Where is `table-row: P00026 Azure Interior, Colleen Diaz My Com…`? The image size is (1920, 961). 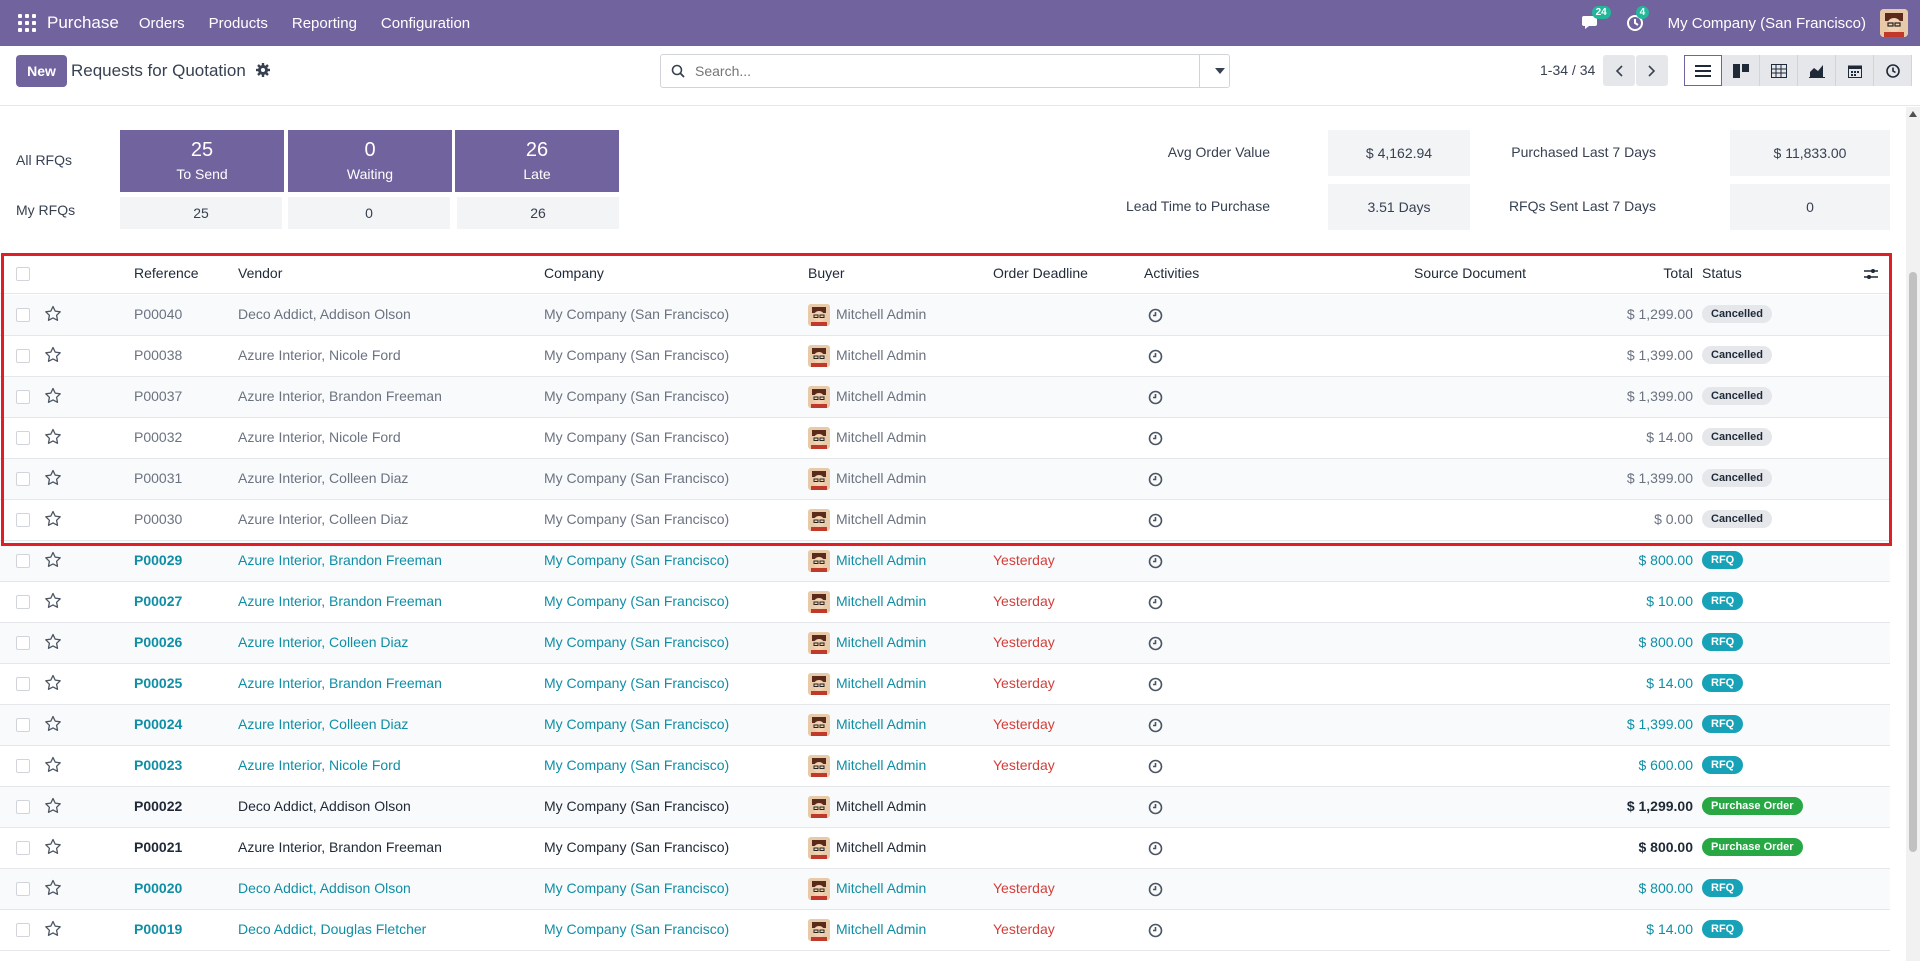
table-row: P00026 Azure Interior, Colleen Diaz My Com… is located at coordinates (945, 643).